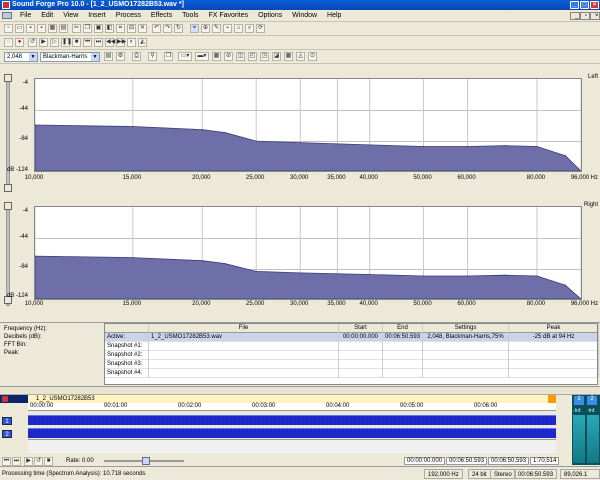 This screenshot has height=480, width=600. What do you see at coordinates (594, 5) in the screenshot?
I see `close-button: ×` at bounding box center [594, 5].